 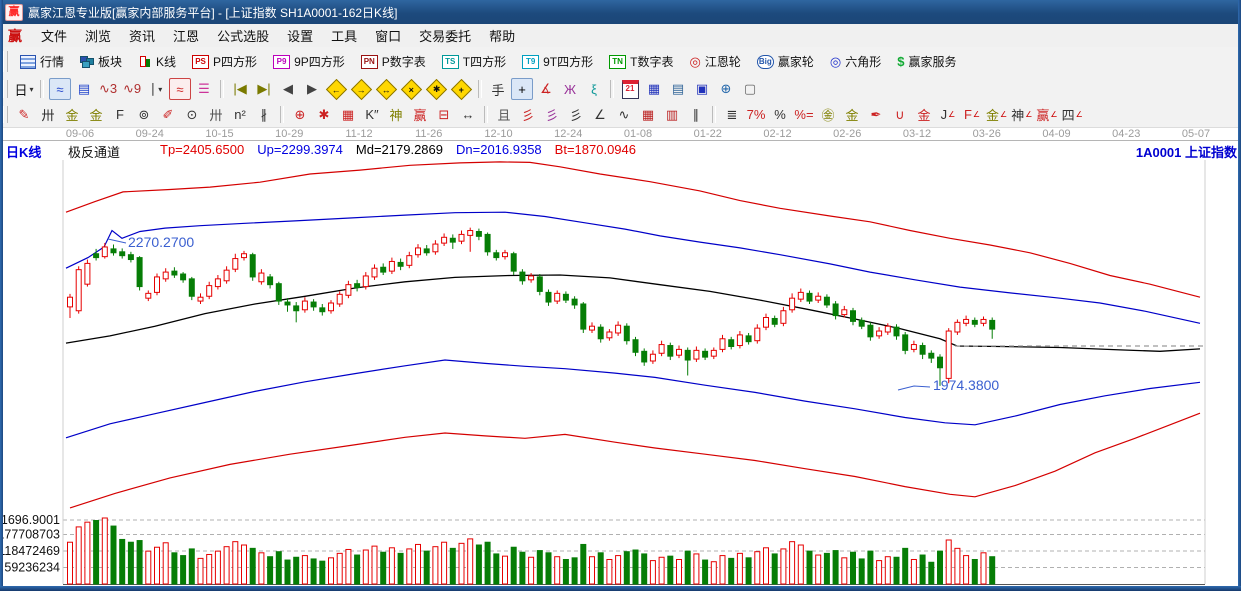 What do you see at coordinates (474, 61) in the screenshot?
I see `toolbar-button-t-square: TS T四方形` at bounding box center [474, 61].